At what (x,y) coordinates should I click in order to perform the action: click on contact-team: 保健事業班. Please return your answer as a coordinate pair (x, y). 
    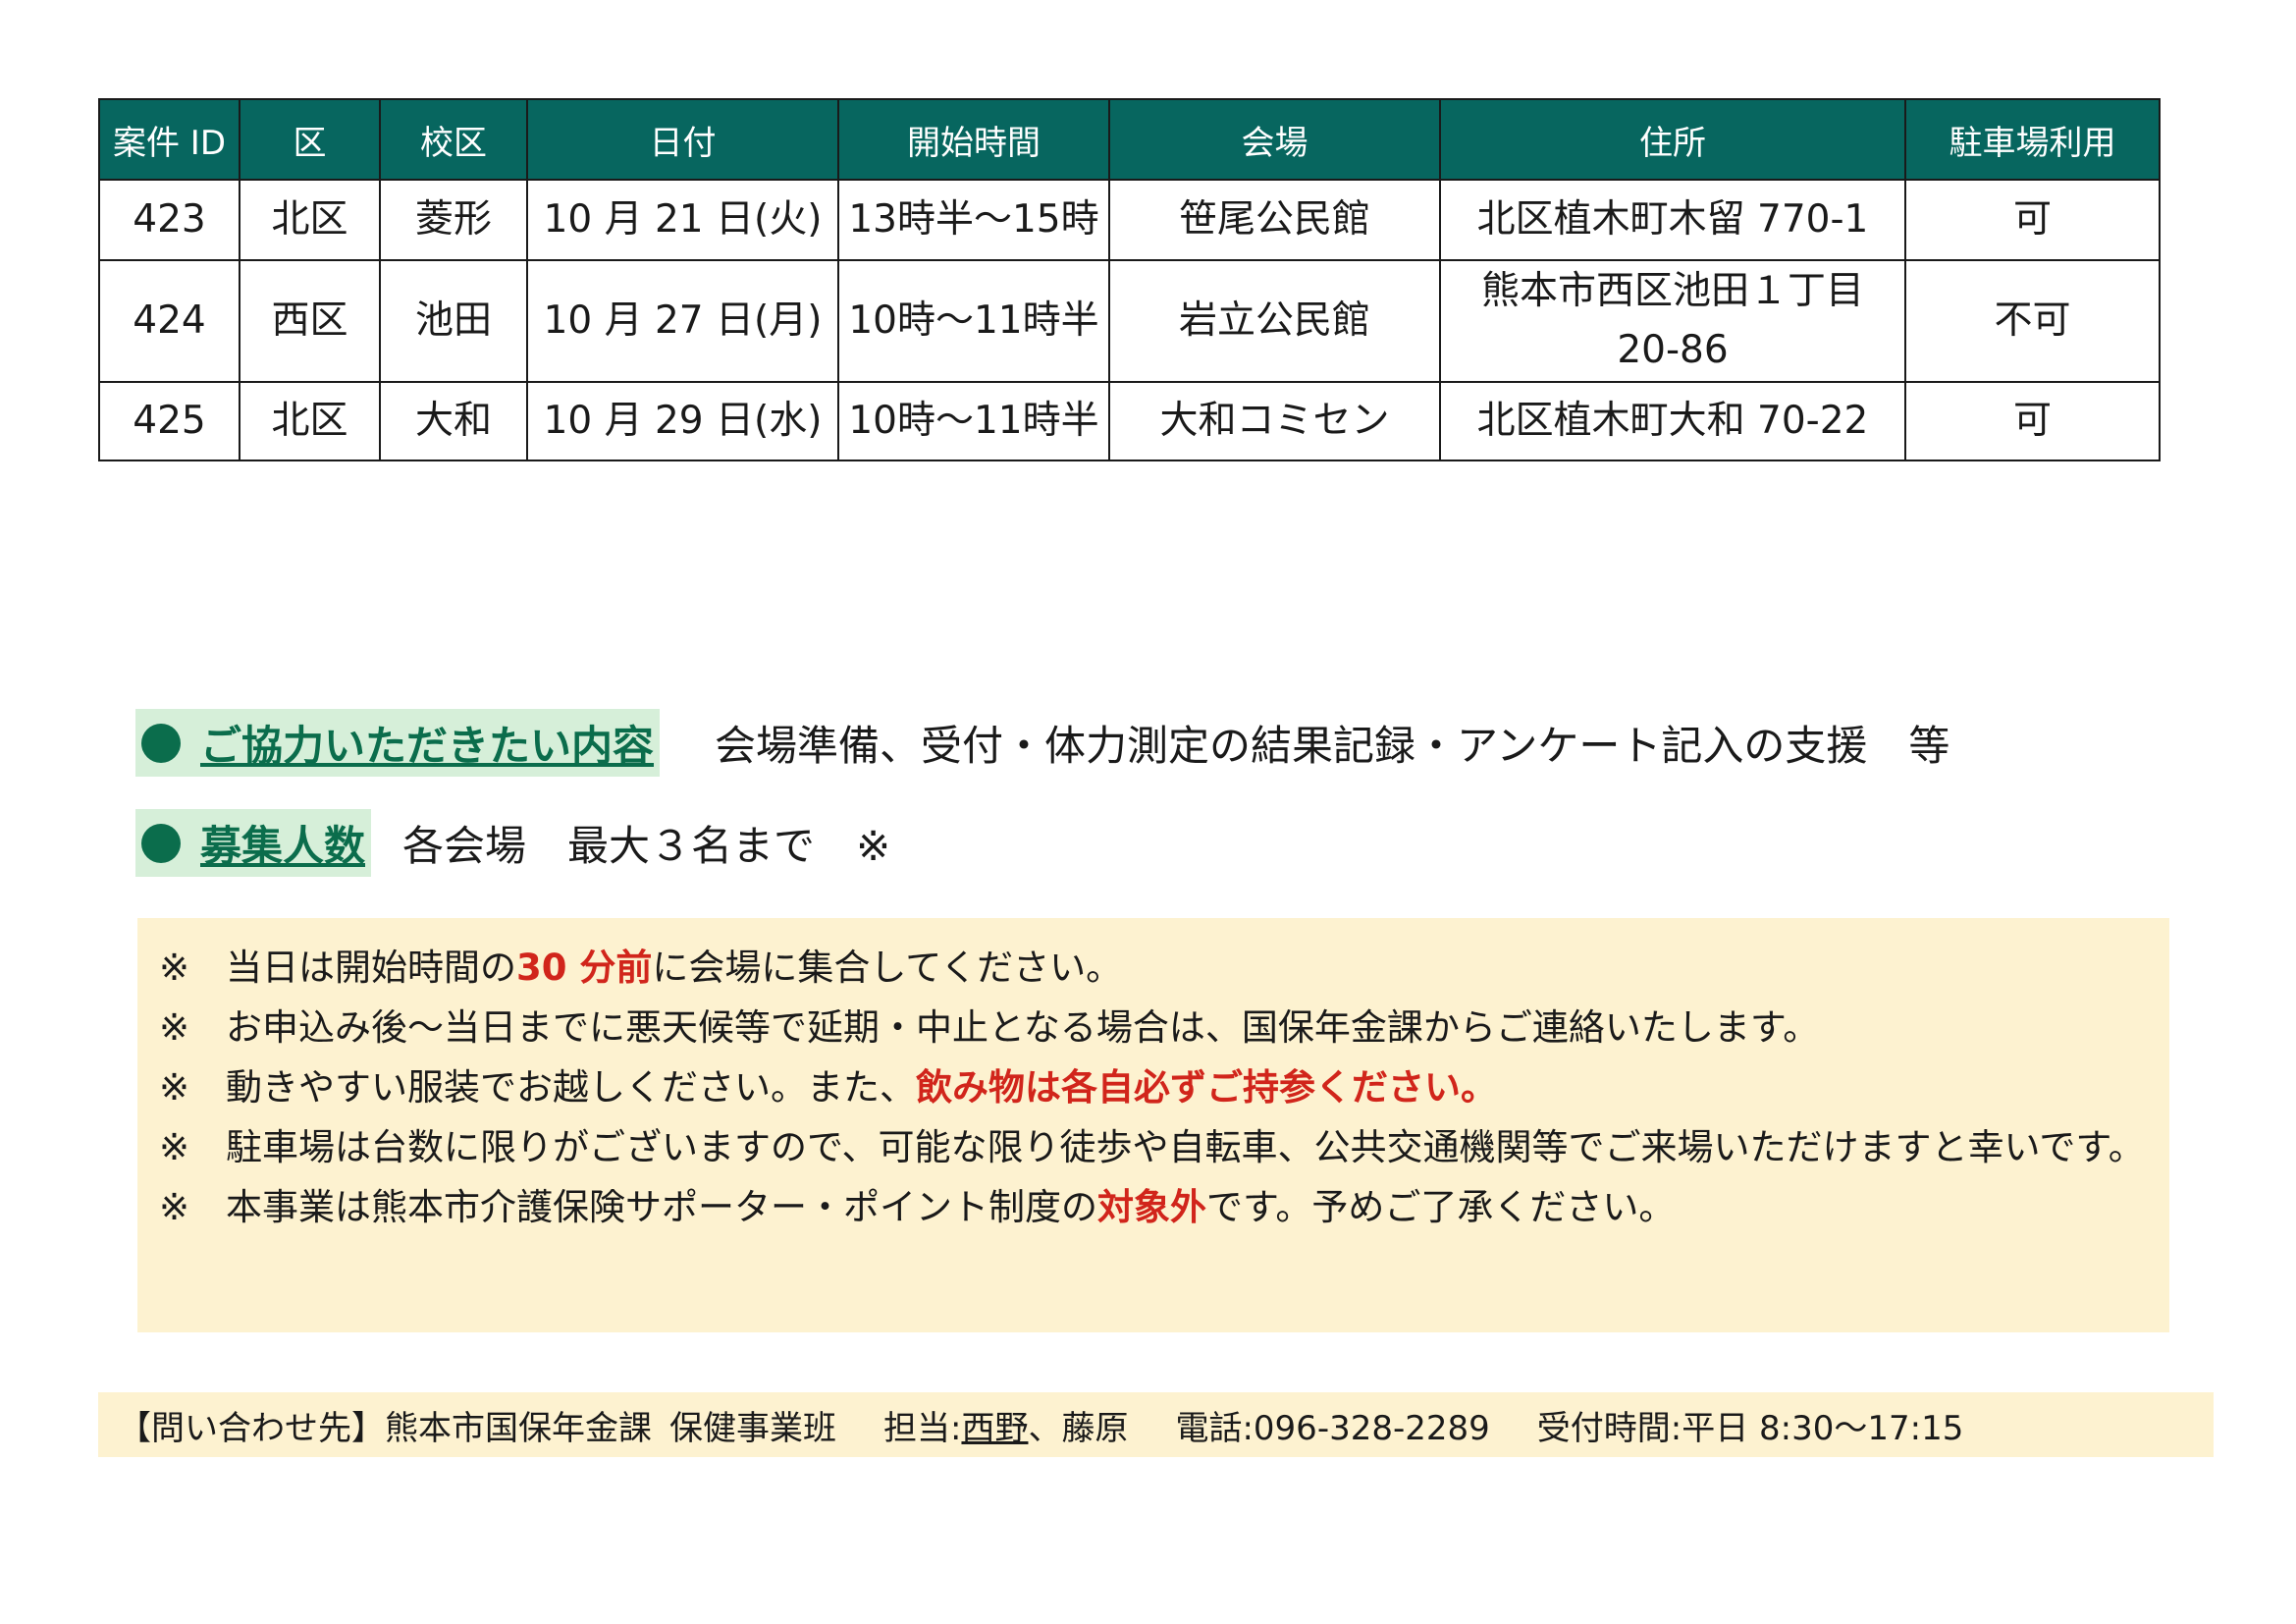
    Looking at the image, I should click on (752, 1428).